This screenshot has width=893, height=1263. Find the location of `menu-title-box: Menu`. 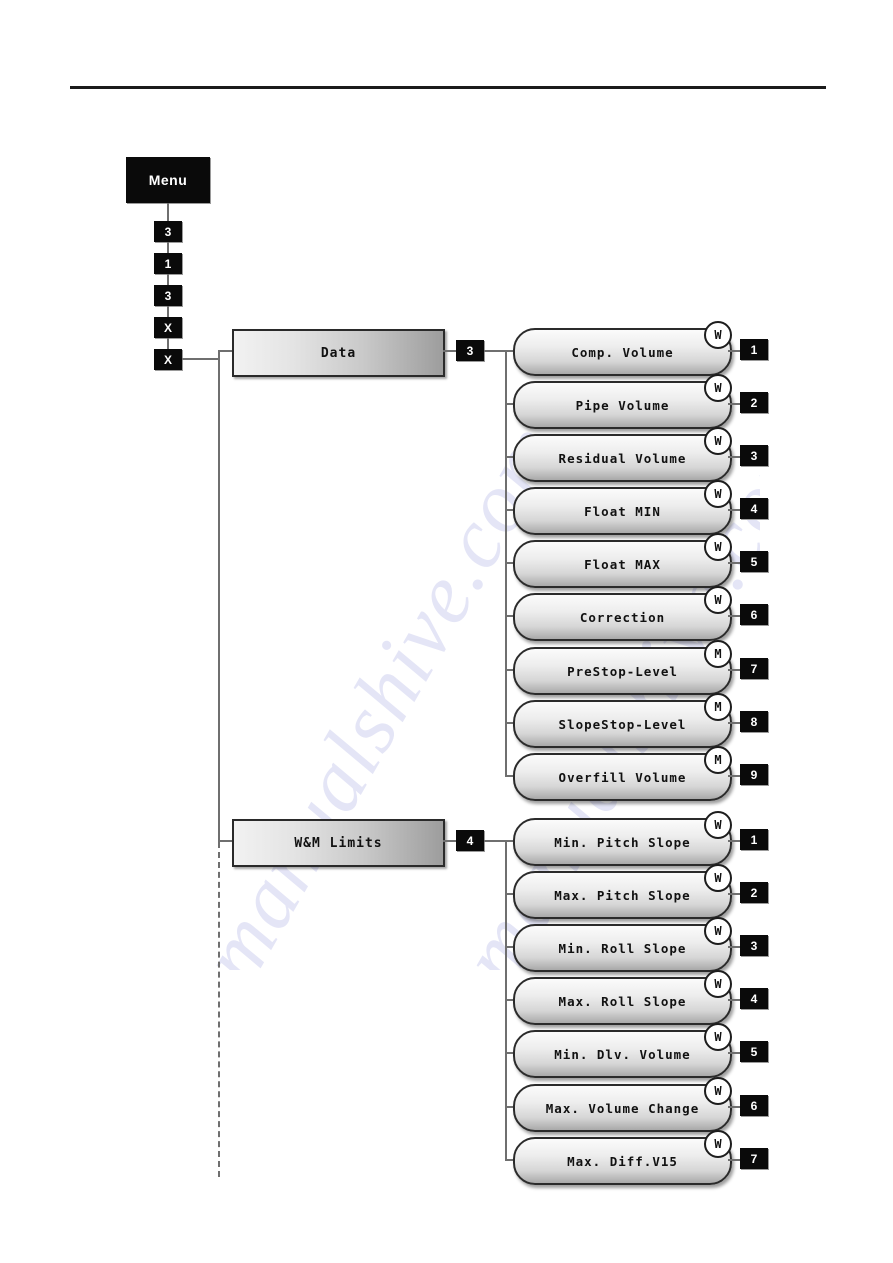

menu-title-box: Menu is located at coordinates (168, 180).